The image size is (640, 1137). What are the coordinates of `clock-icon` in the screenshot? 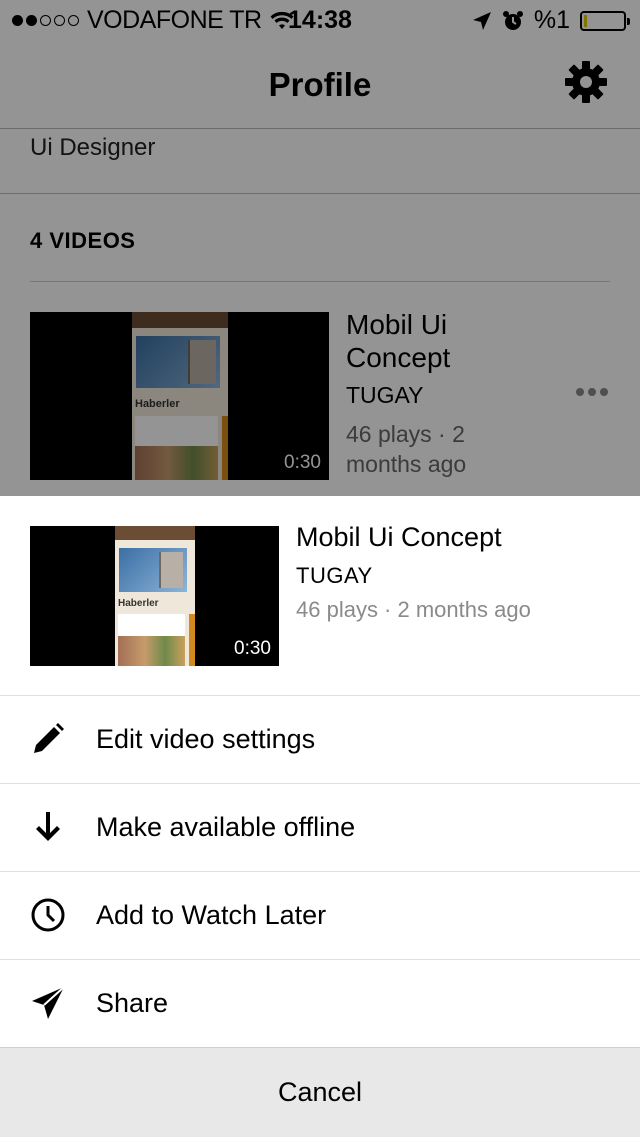 It's located at (48, 915).